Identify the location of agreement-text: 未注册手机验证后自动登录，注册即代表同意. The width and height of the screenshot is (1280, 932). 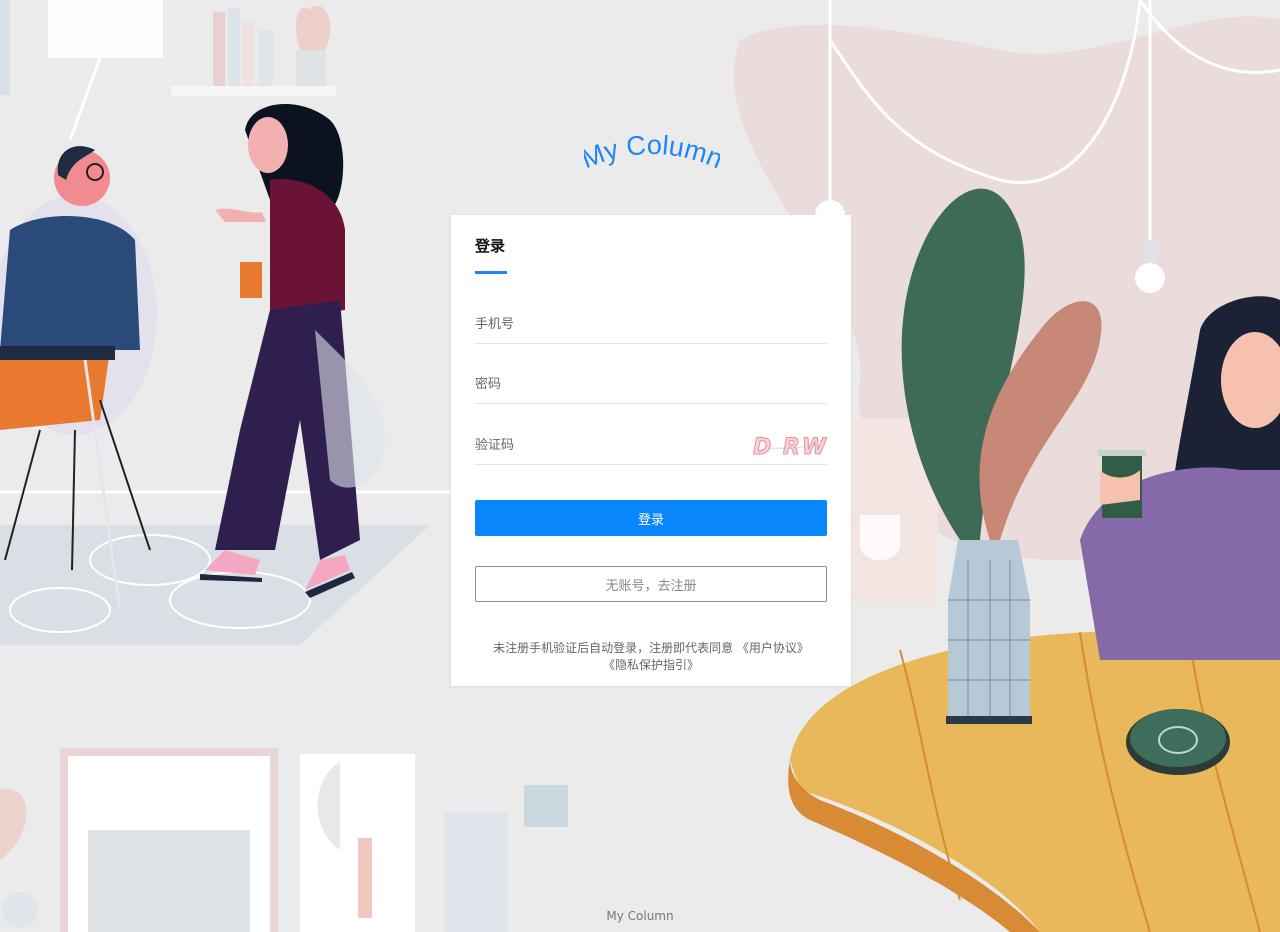
(613, 648).